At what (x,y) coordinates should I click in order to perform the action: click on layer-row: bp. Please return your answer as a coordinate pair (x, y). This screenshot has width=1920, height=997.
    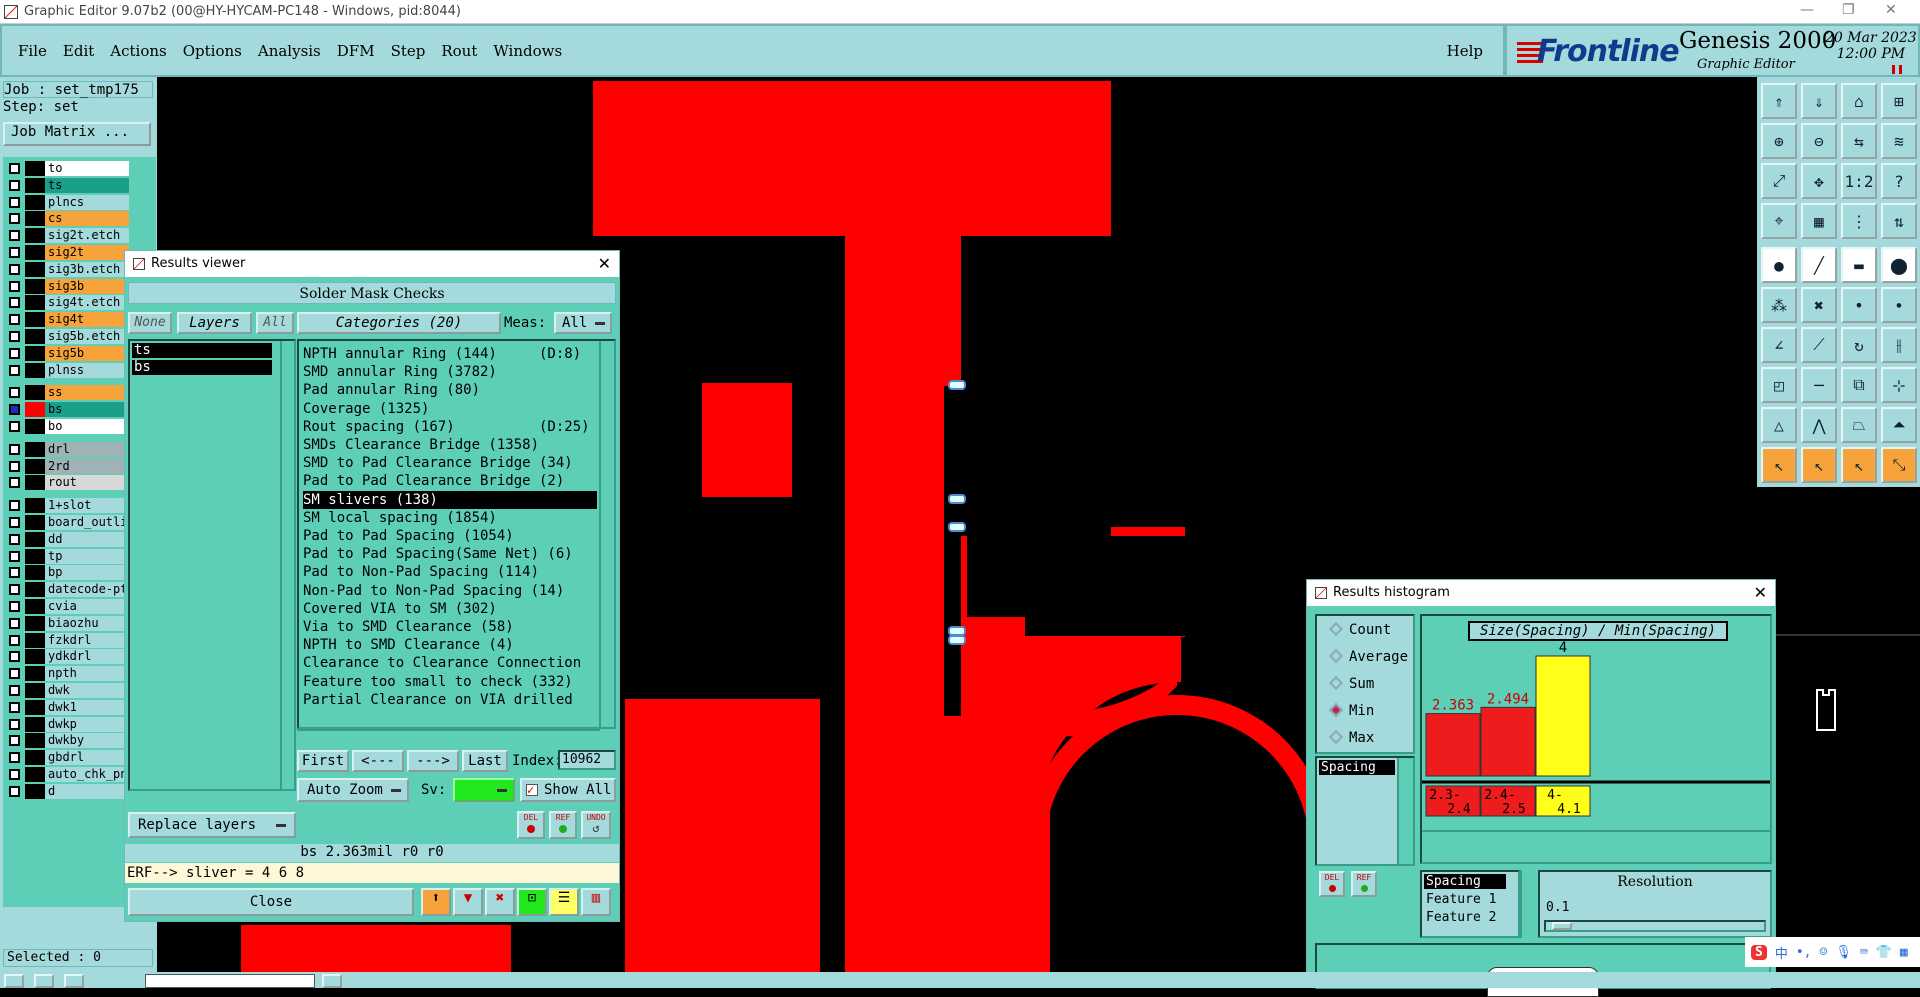
    Looking at the image, I should click on (68, 573).